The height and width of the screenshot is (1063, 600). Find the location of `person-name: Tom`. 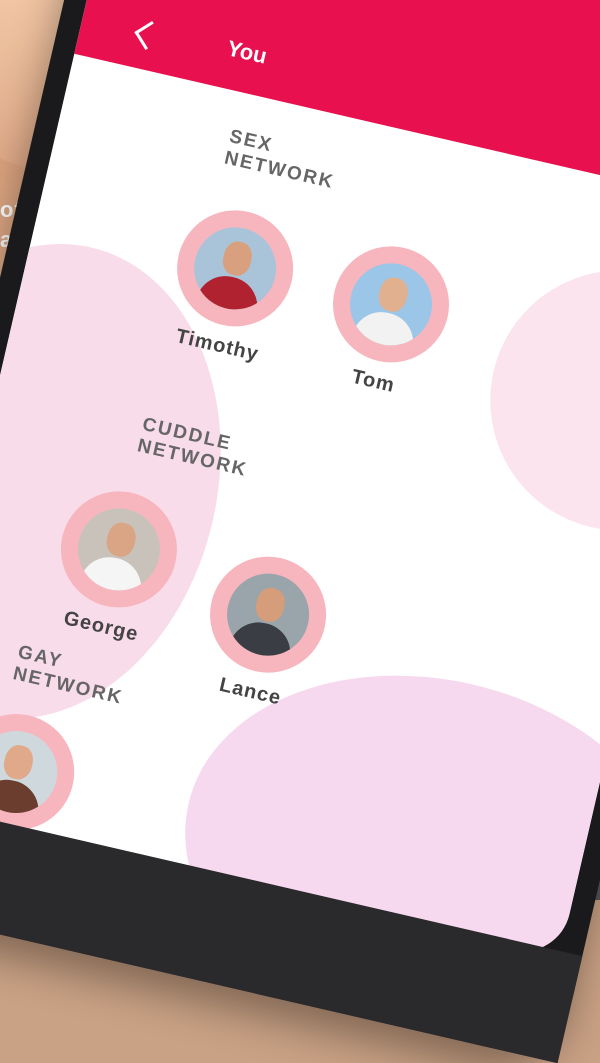

person-name: Tom is located at coordinates (373, 381).